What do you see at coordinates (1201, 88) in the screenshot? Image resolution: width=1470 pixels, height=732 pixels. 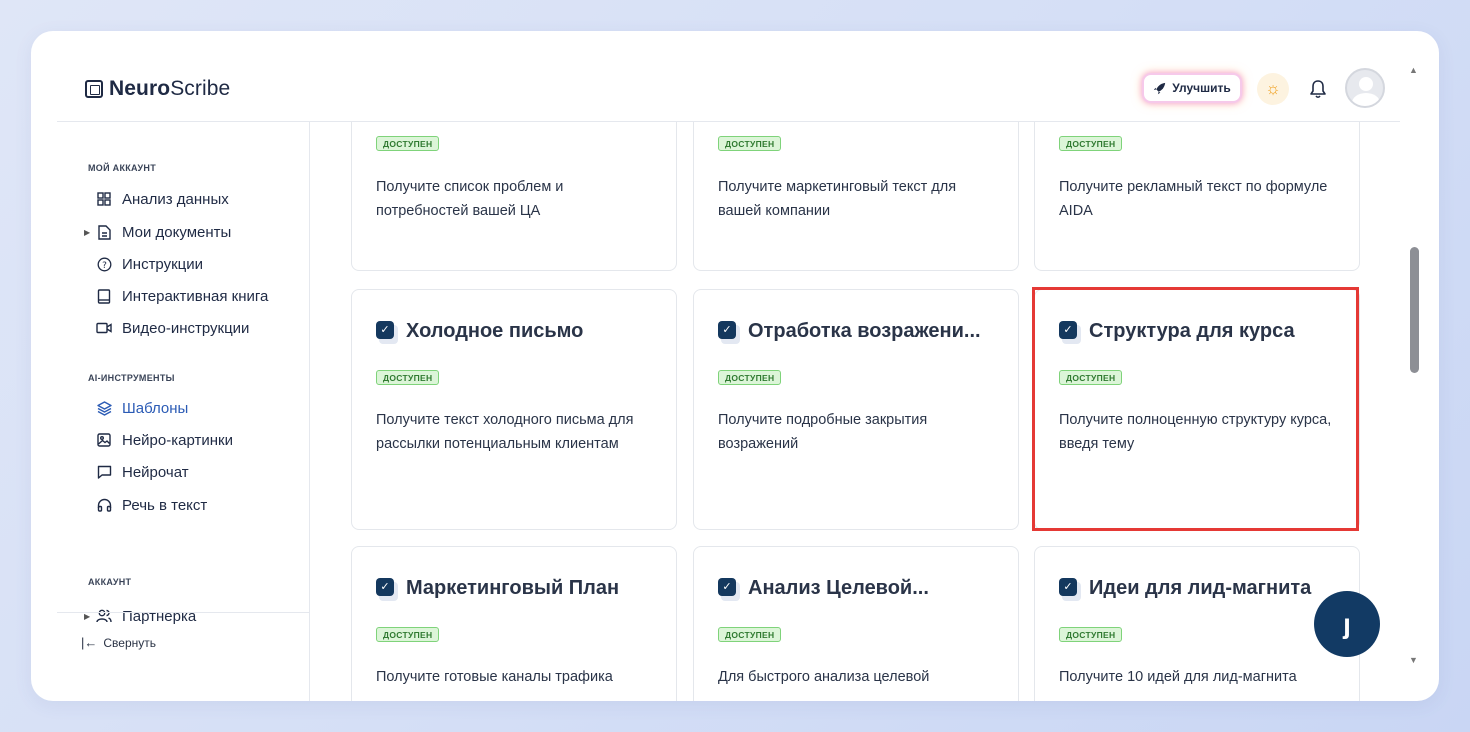 I see `upgrade-label: Улучшить` at bounding box center [1201, 88].